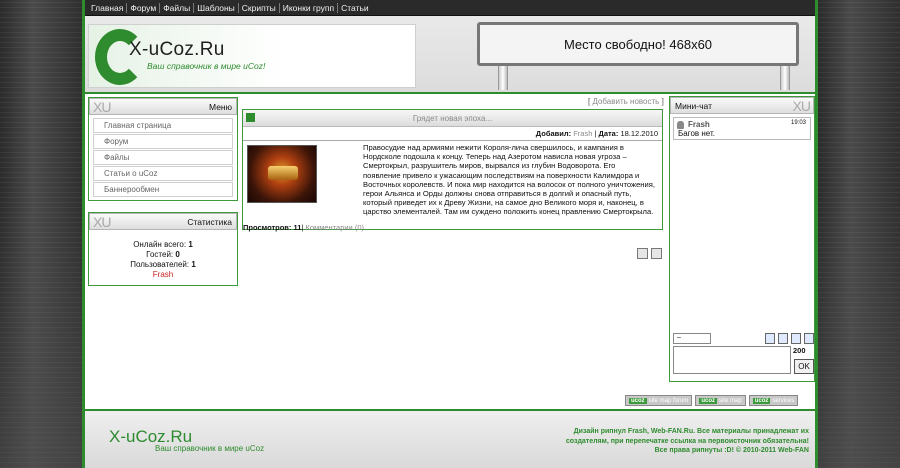 The height and width of the screenshot is (468, 900). What do you see at coordinates (720, 400) in the screenshot?
I see `sitemap-link: ucoz site map` at bounding box center [720, 400].